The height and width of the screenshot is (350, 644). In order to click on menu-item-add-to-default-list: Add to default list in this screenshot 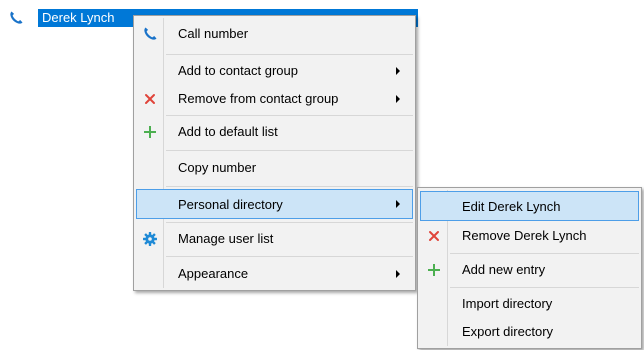, I will do `click(274, 132)`.